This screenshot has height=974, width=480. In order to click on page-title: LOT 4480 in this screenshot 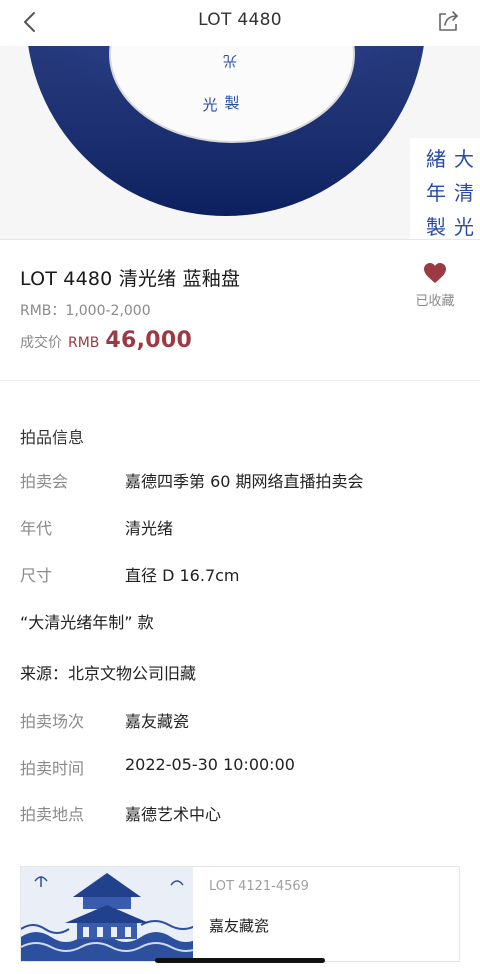, I will do `click(240, 20)`.